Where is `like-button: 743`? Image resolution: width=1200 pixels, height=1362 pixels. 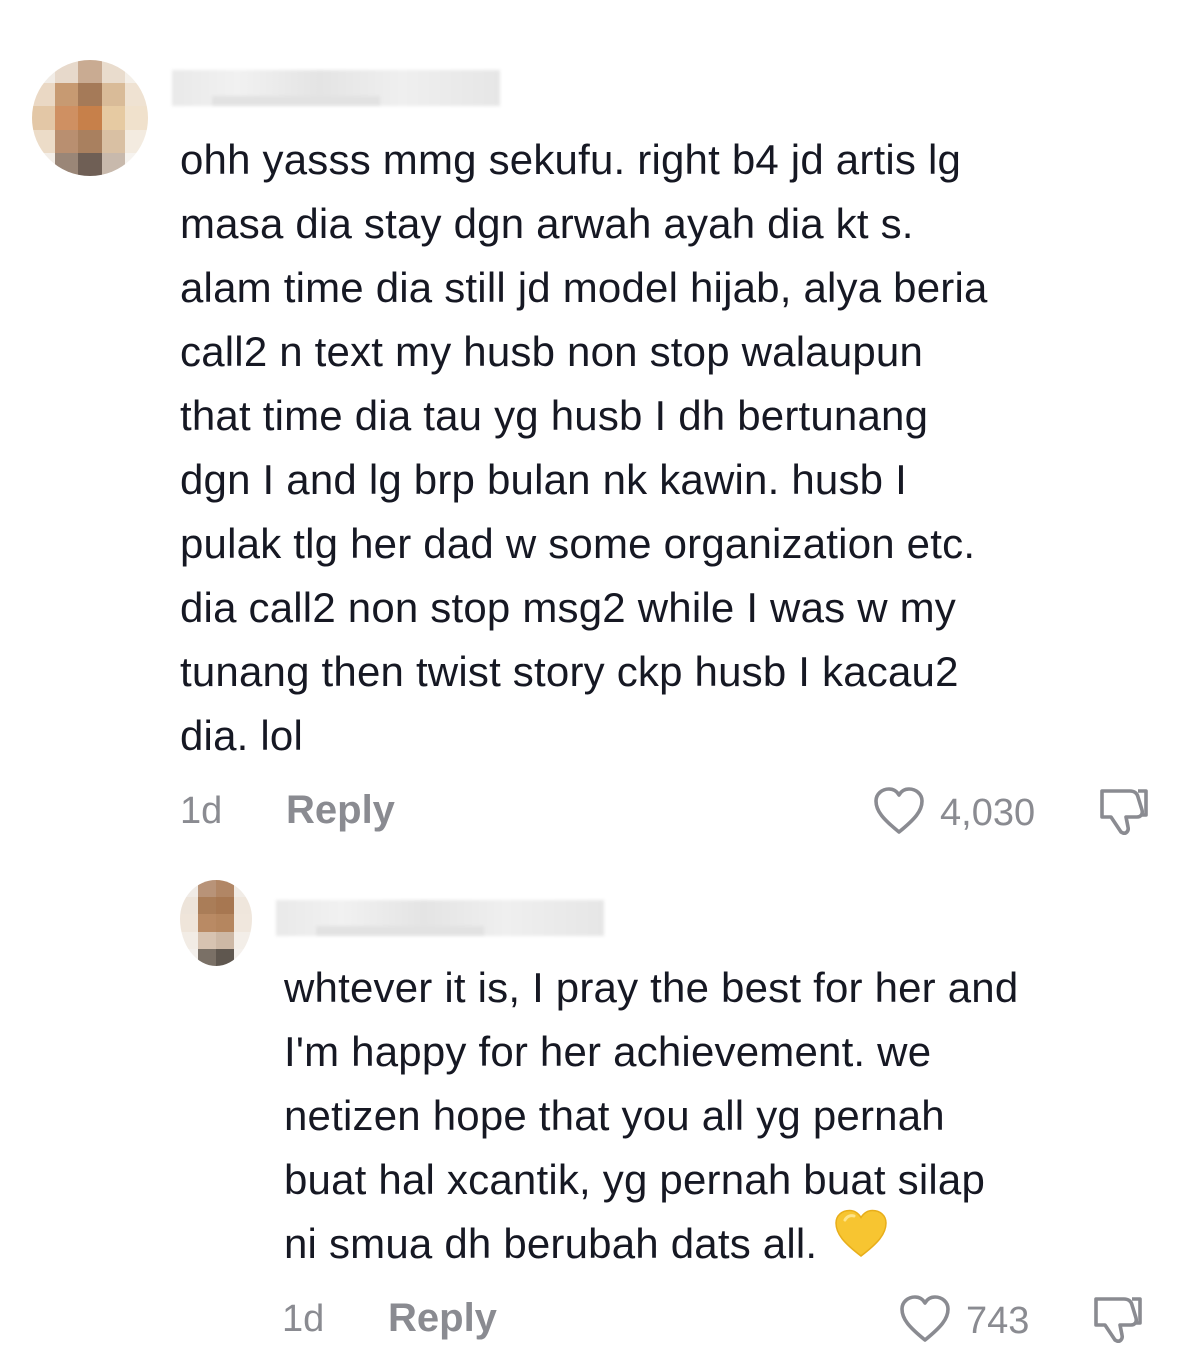 like-button: 743 is located at coordinates (963, 1321).